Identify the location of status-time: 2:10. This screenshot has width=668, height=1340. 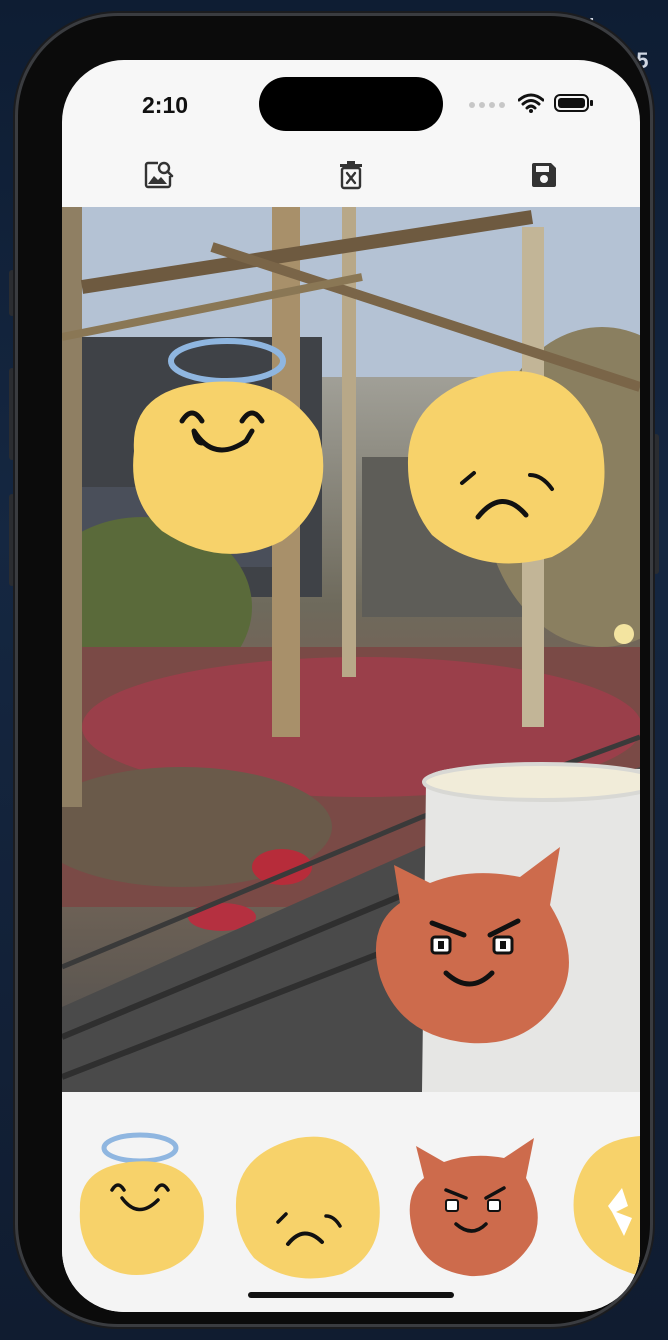
(165, 105).